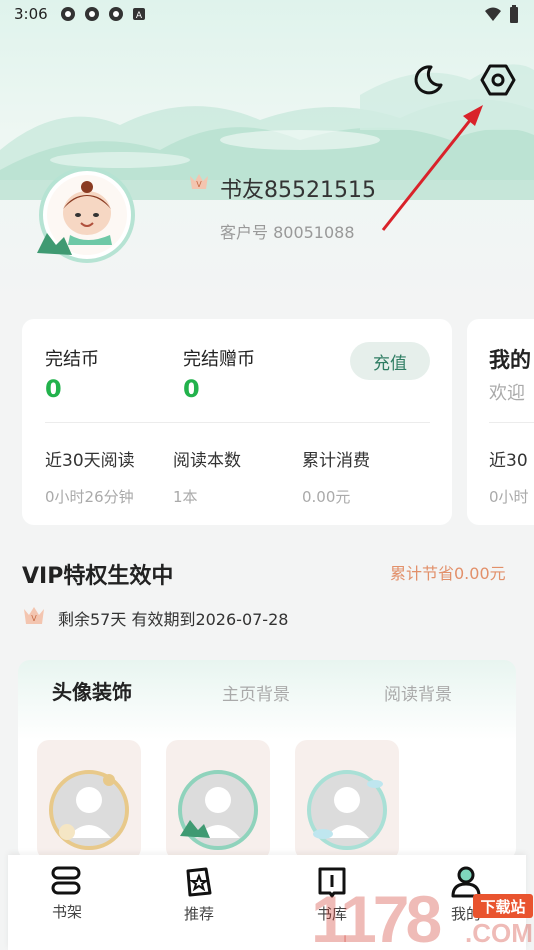  What do you see at coordinates (90, 461) in the screenshot?
I see `read-30-label: 近30天阅读` at bounding box center [90, 461].